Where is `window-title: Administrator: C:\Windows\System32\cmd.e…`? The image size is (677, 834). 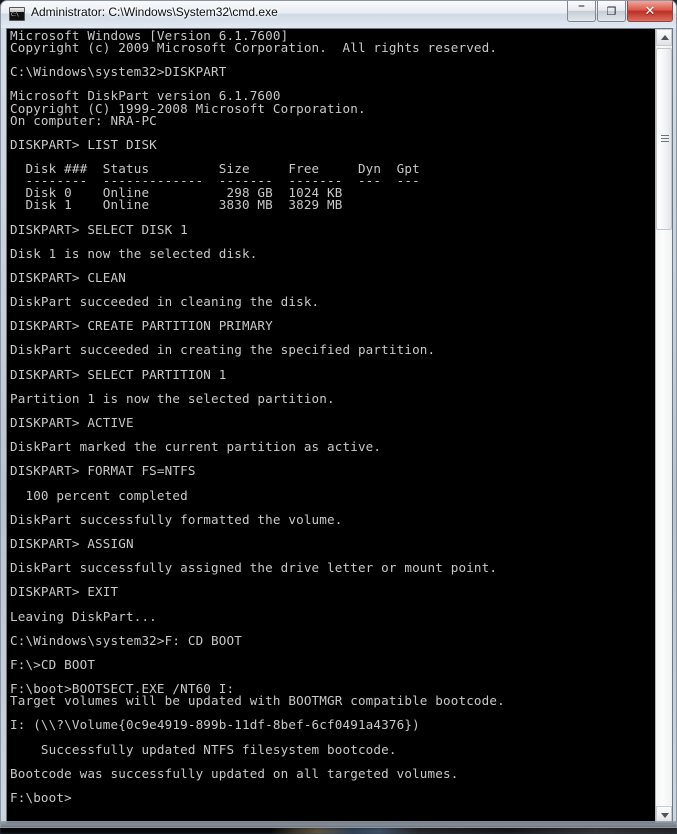
window-title: Administrator: C:\Windows\System32\cmd.e… is located at coordinates (154, 12).